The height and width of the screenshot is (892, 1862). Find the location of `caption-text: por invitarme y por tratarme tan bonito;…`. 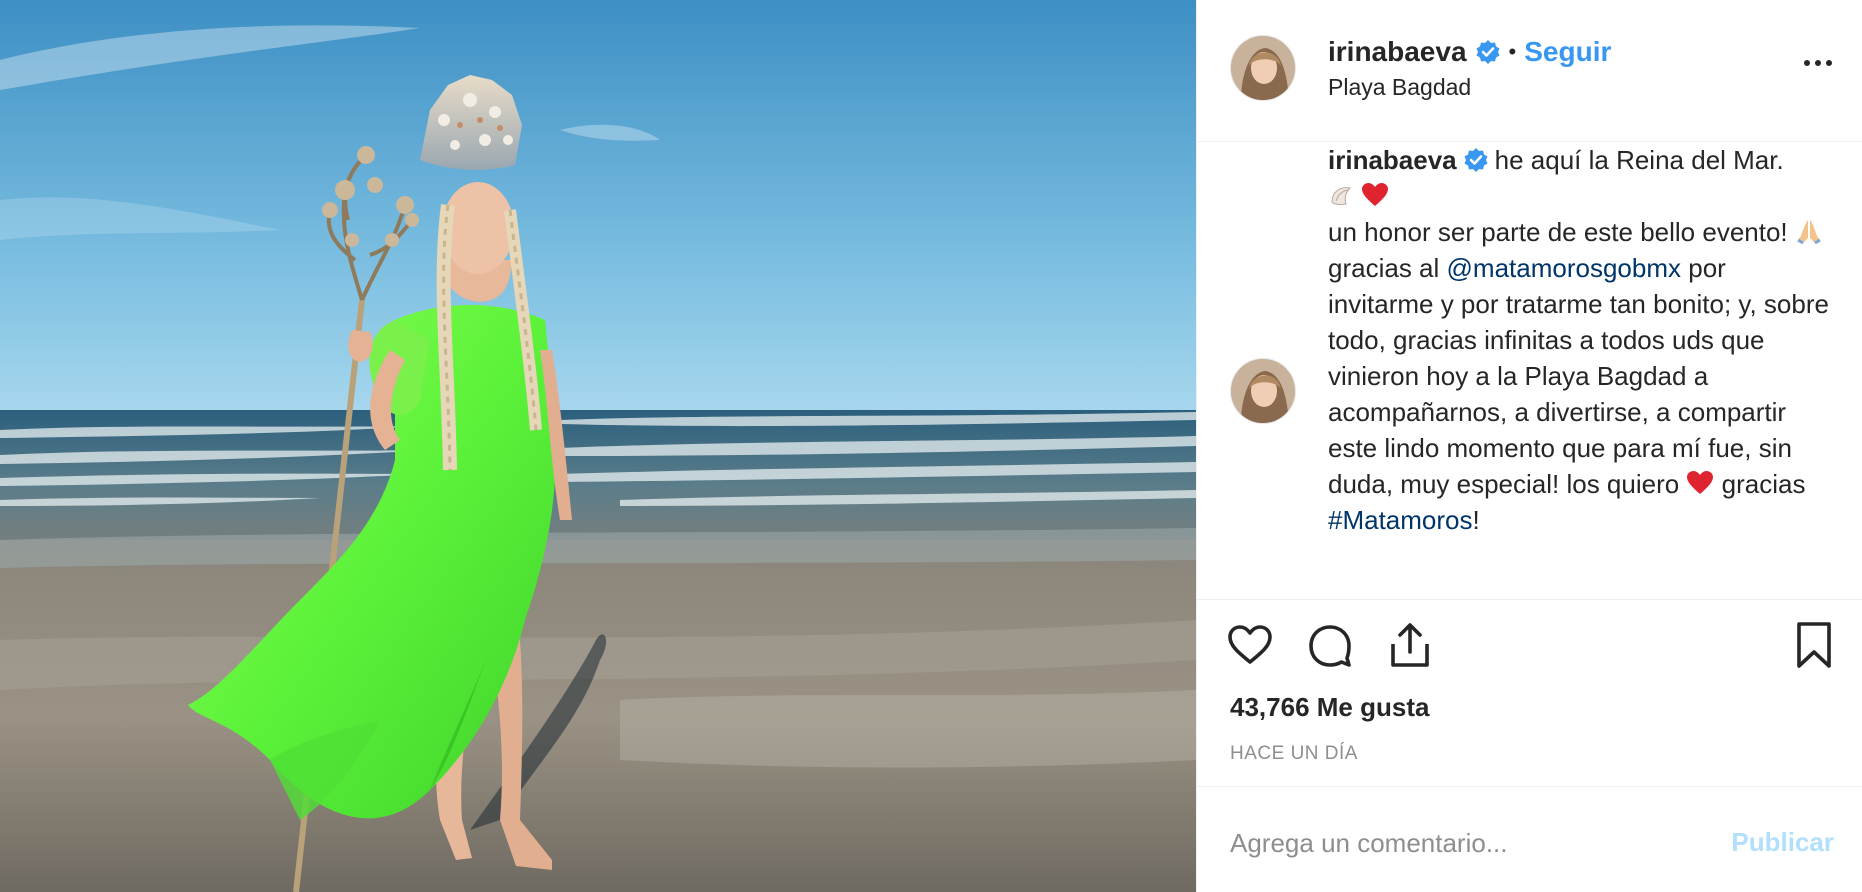

caption-text: por invitarme y por tratarme tan bonito;… is located at coordinates (1578, 376).